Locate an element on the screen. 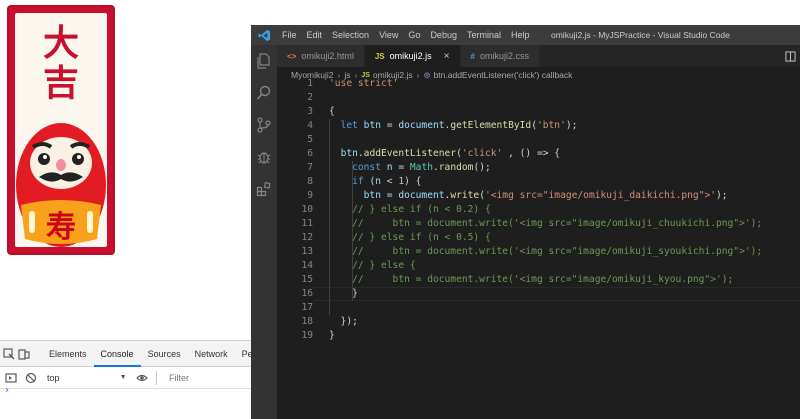  tab-omikuji2-html: <> omikuji2.html is located at coordinates (321, 56).